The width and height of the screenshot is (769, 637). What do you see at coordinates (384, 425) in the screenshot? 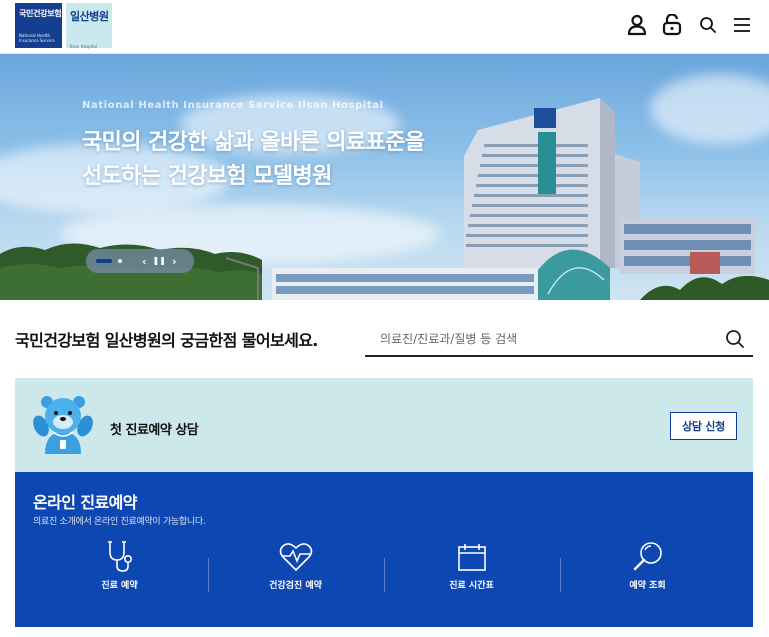
I see `first-visit-consult-banner: 첫 진료예약 상담 상담 신청` at bounding box center [384, 425].